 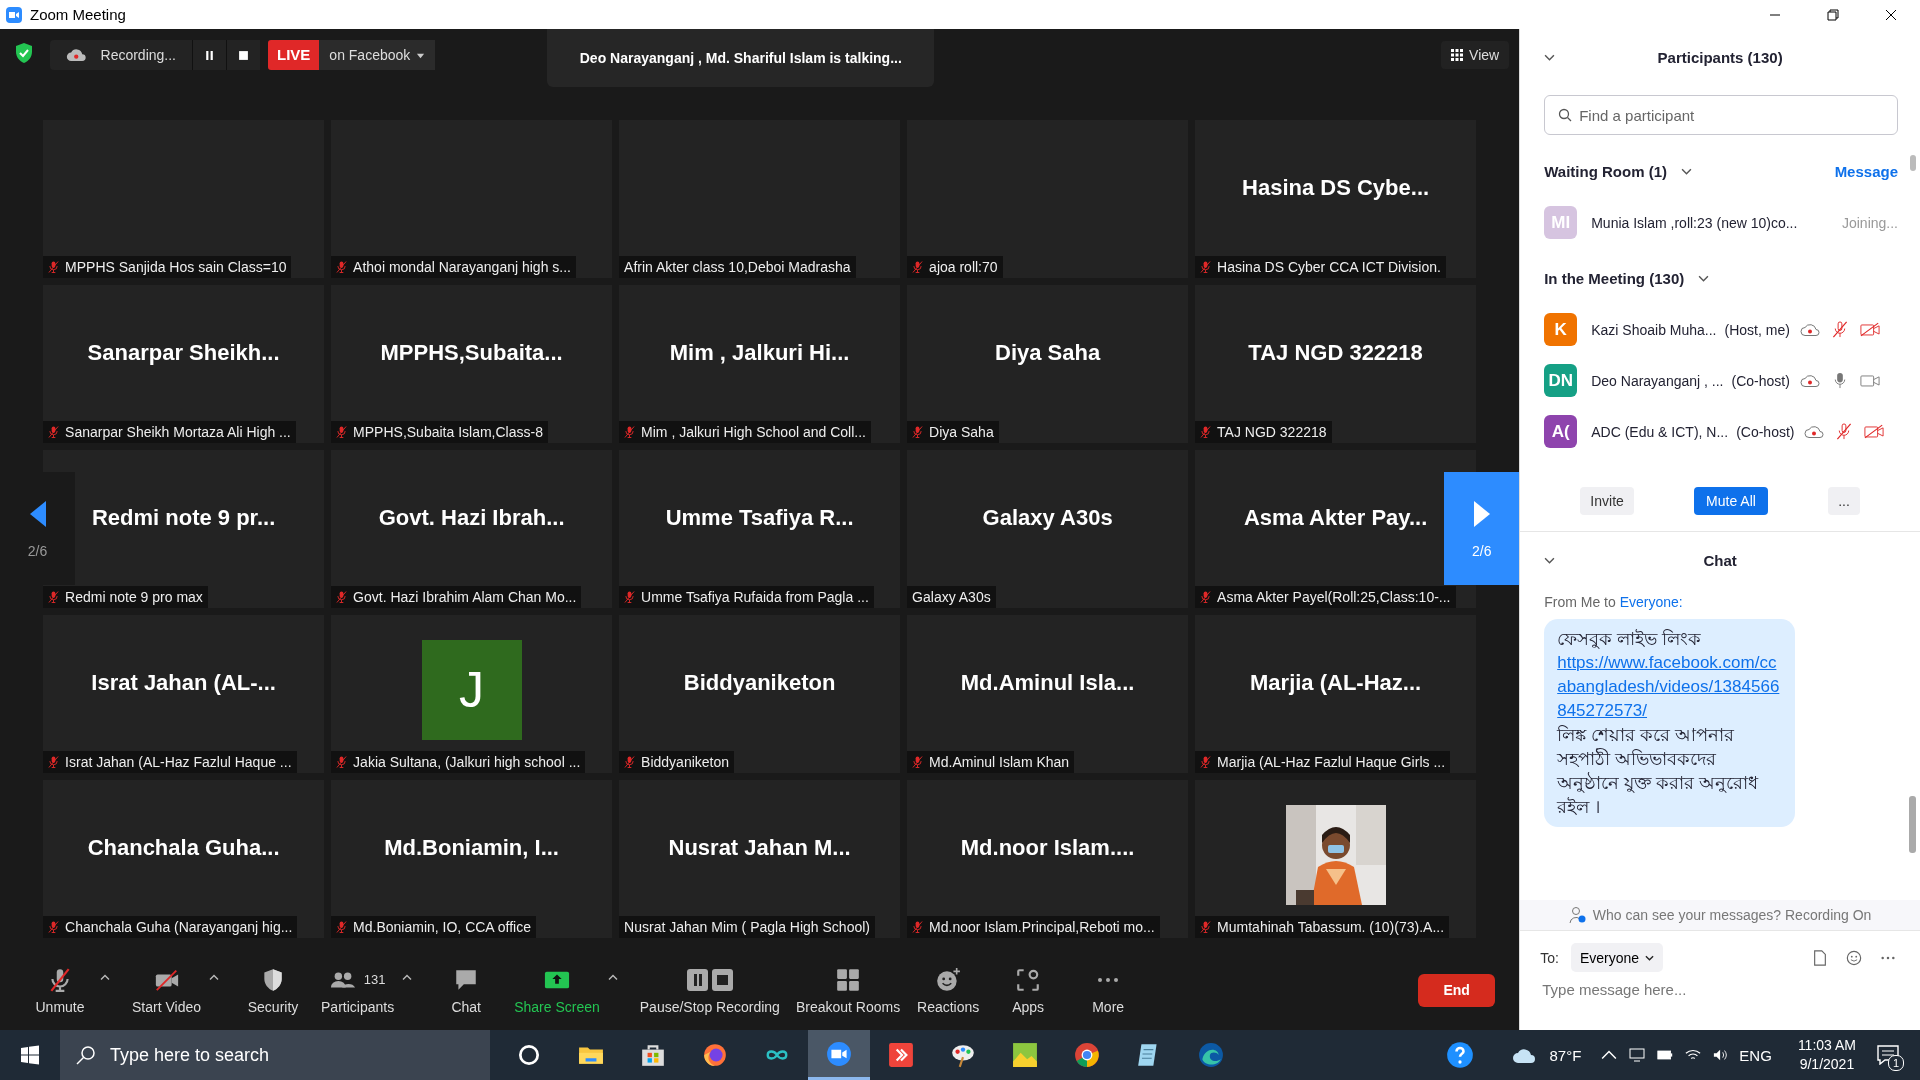 What do you see at coordinates (166, 990) in the screenshot?
I see `toolbar-button: Start Video` at bounding box center [166, 990].